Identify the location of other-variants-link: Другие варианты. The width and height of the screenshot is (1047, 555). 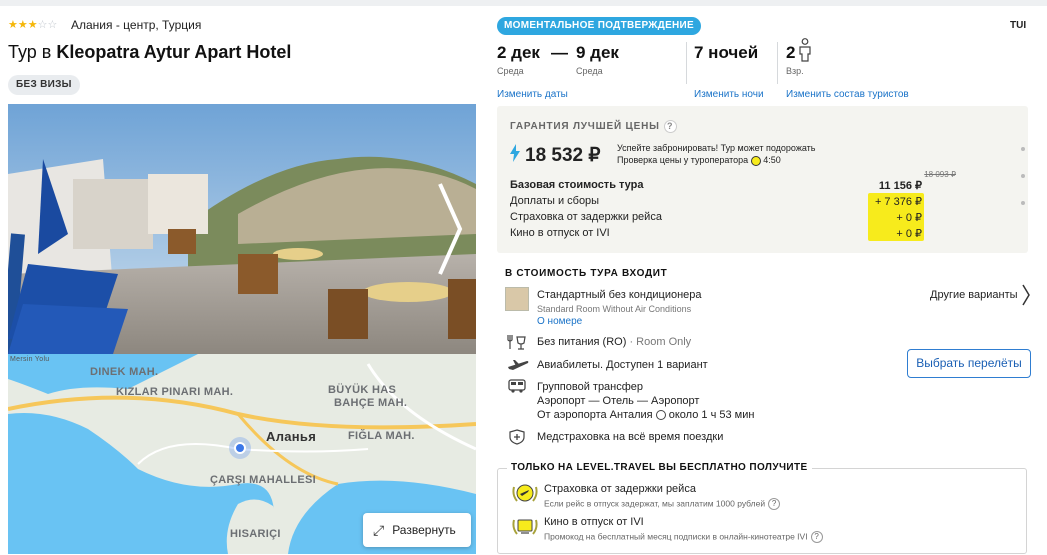
(974, 295).